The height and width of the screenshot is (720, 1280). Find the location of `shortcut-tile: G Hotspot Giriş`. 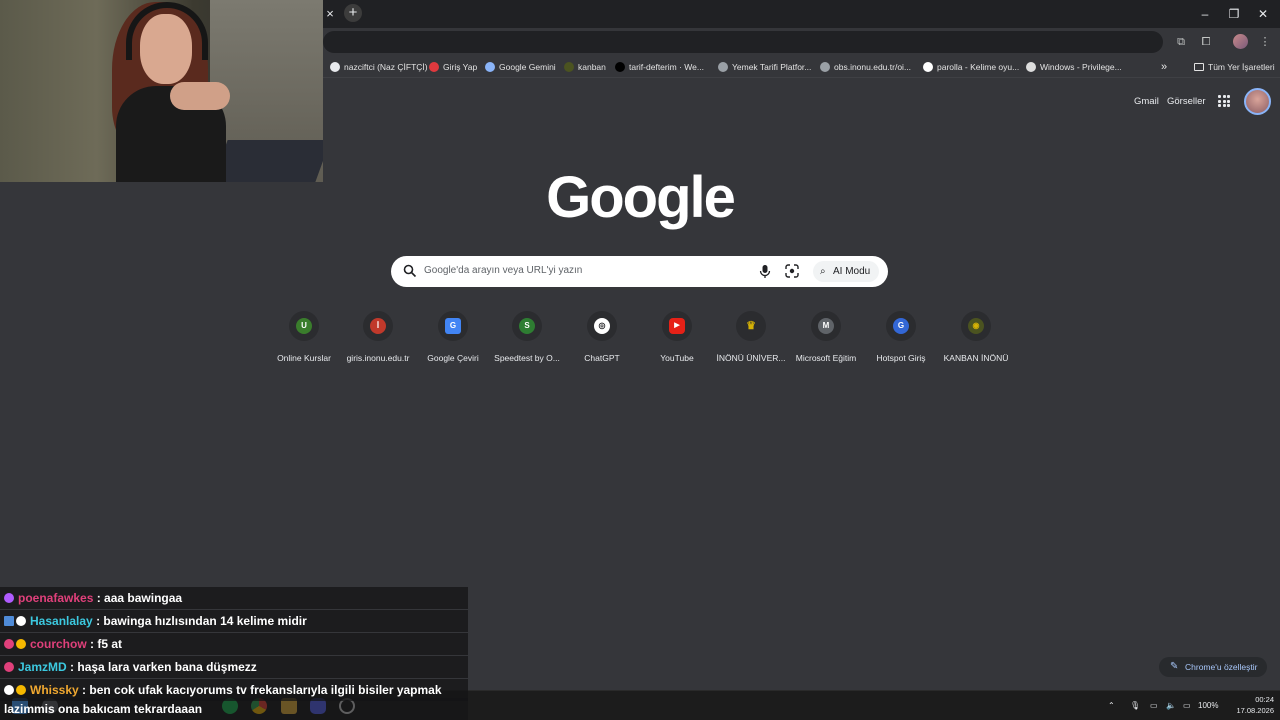

shortcut-tile: G Hotspot Giriş is located at coordinates (901, 339).